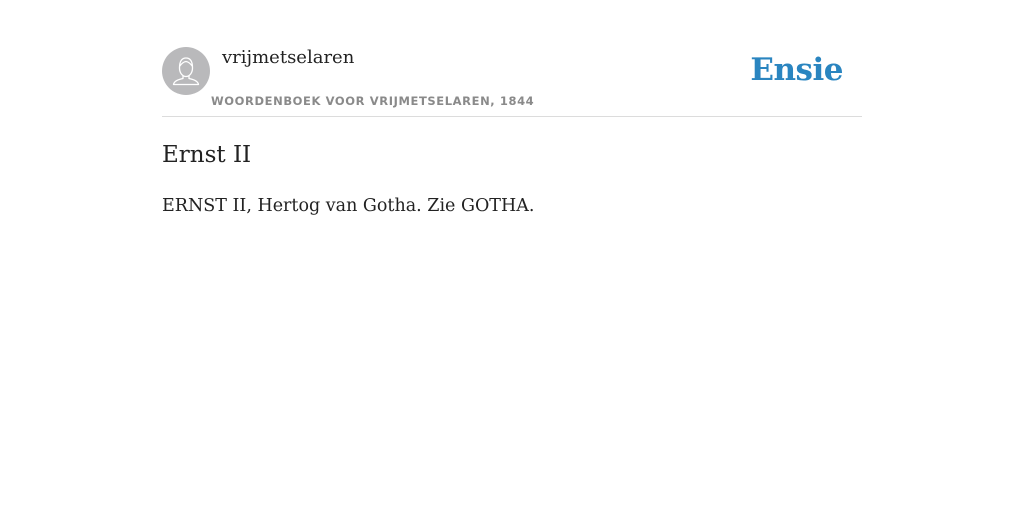  I want to click on user-silhouette-icon, so click(186, 71).